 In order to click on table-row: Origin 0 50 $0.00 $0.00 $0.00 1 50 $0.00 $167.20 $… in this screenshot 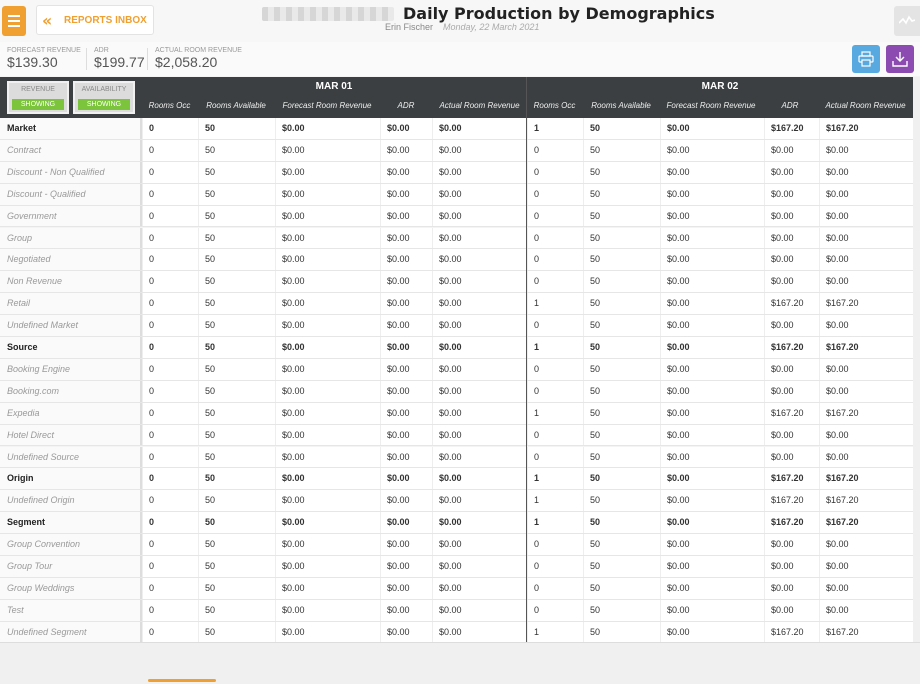, I will do `click(460, 479)`.